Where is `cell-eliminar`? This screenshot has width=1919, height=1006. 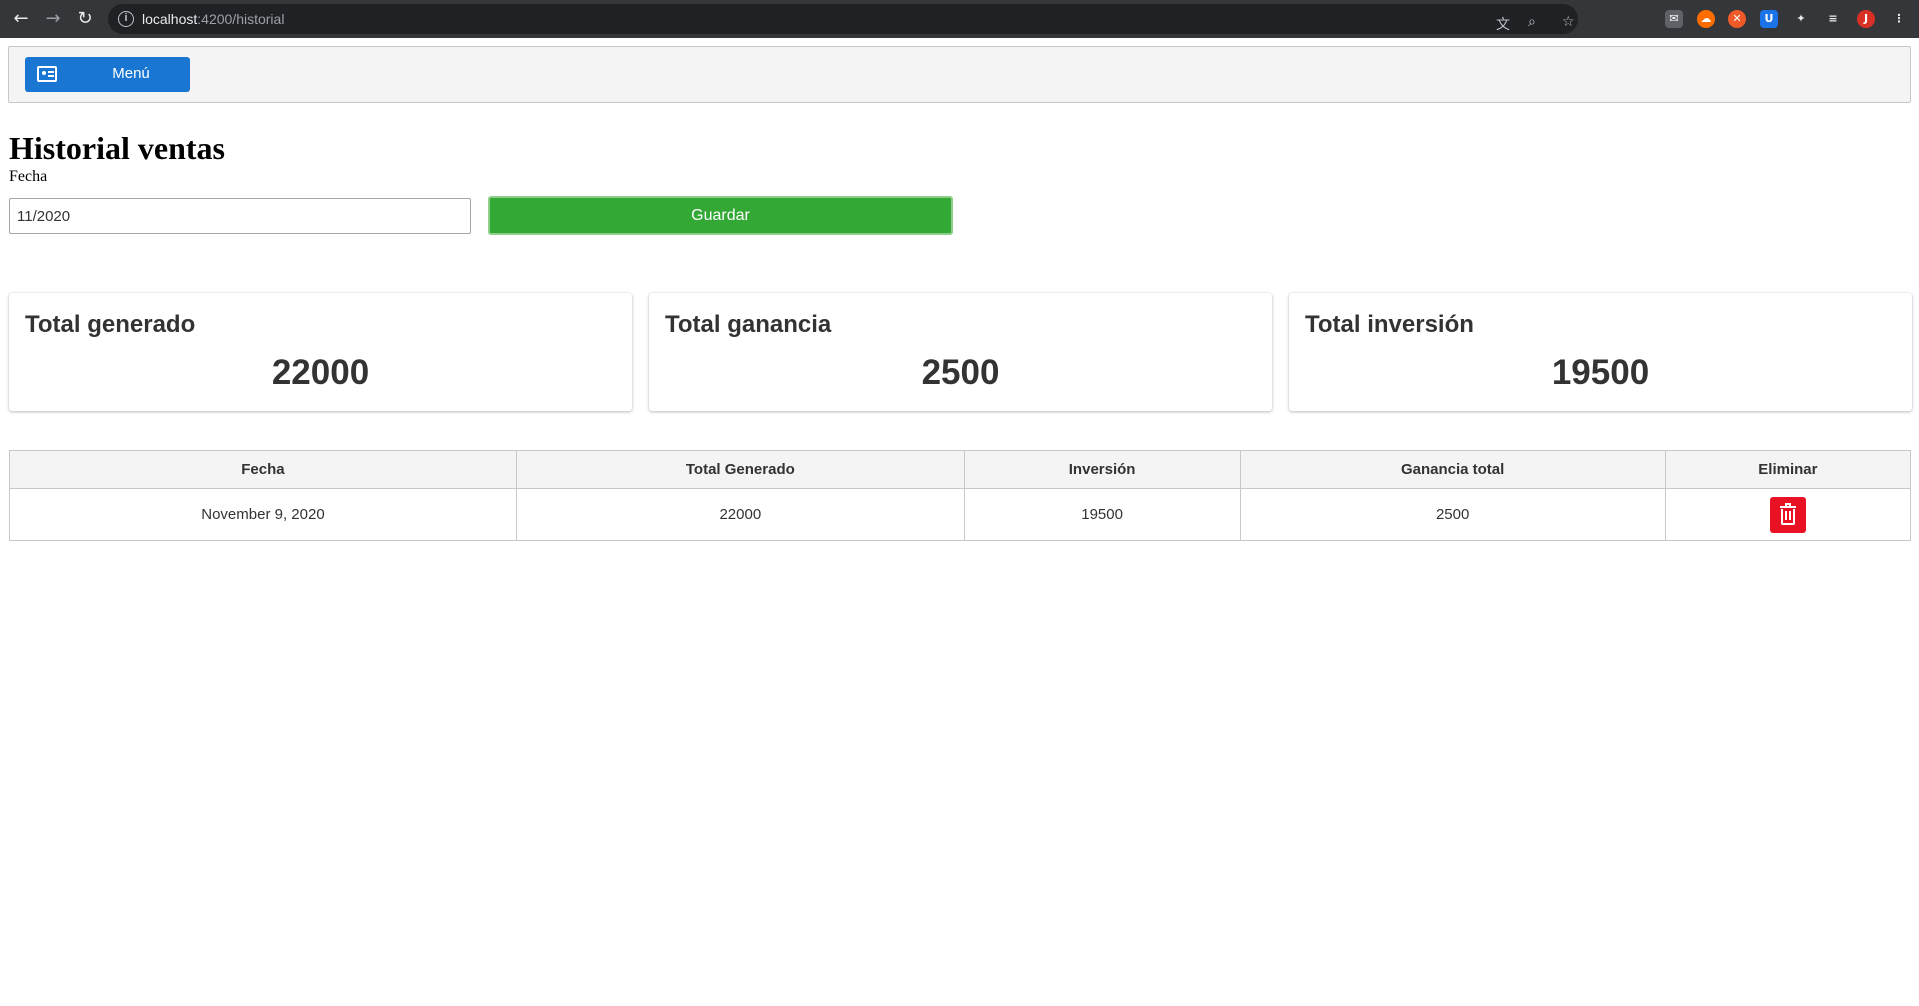
cell-eliminar is located at coordinates (1788, 514).